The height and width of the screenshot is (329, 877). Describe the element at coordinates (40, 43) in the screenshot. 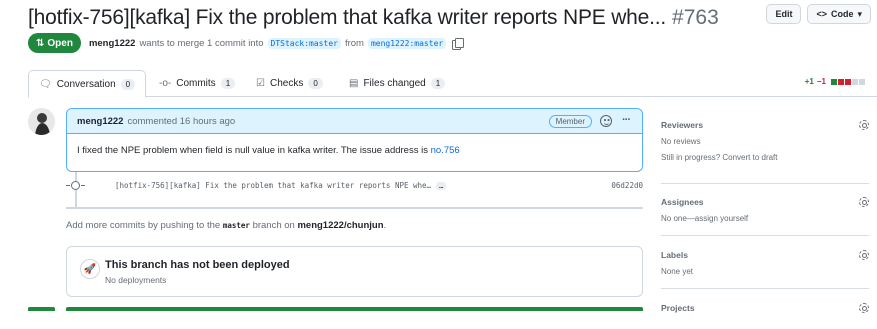

I see `pull-request-icon: ⇅` at that location.